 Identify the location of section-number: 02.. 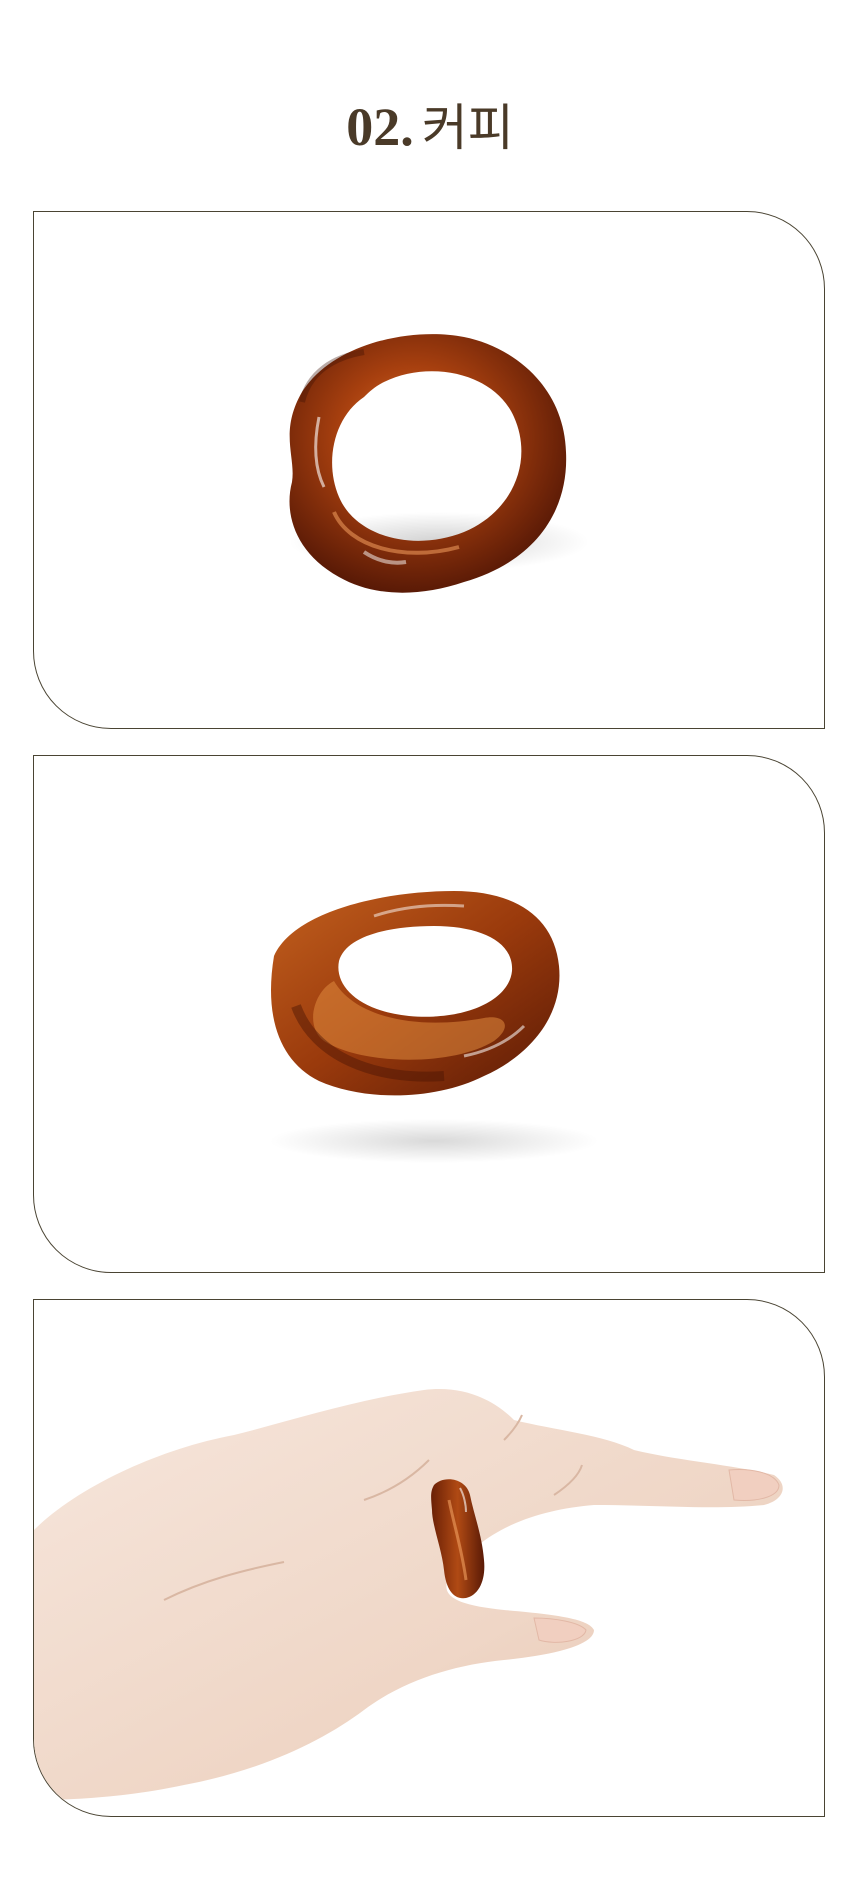
(380, 127).